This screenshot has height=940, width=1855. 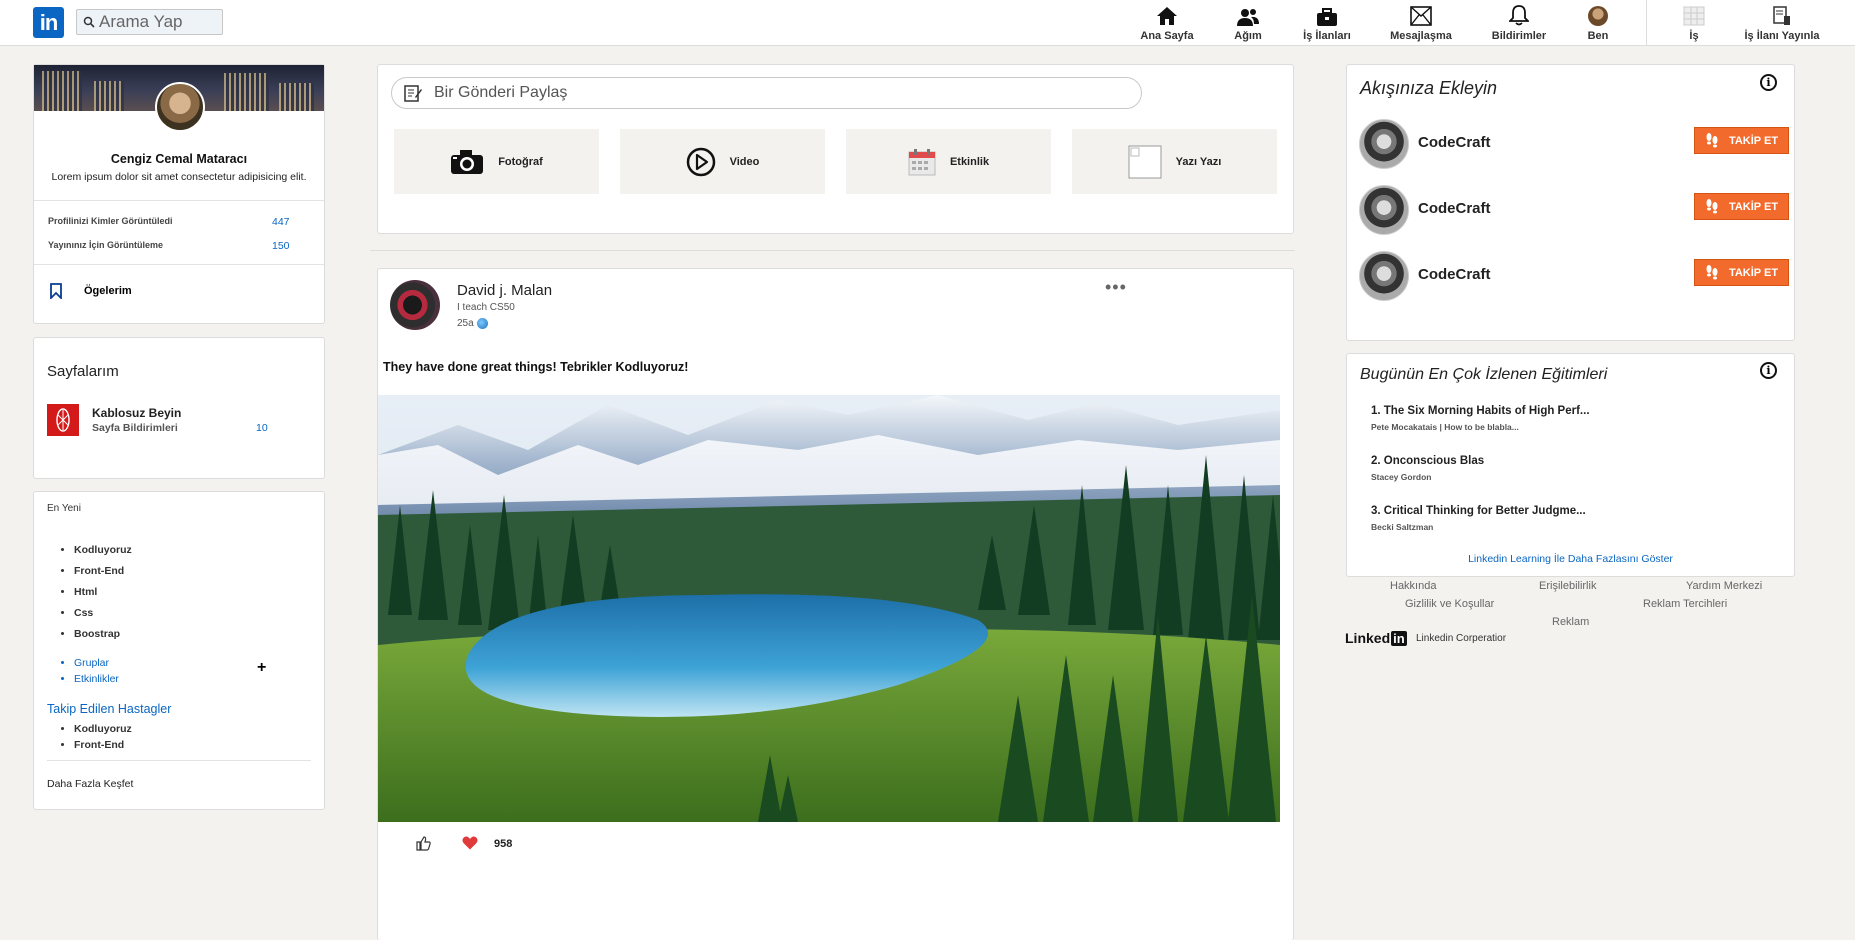 I want to click on course-author: Becki Saltzman, so click(x=1402, y=527).